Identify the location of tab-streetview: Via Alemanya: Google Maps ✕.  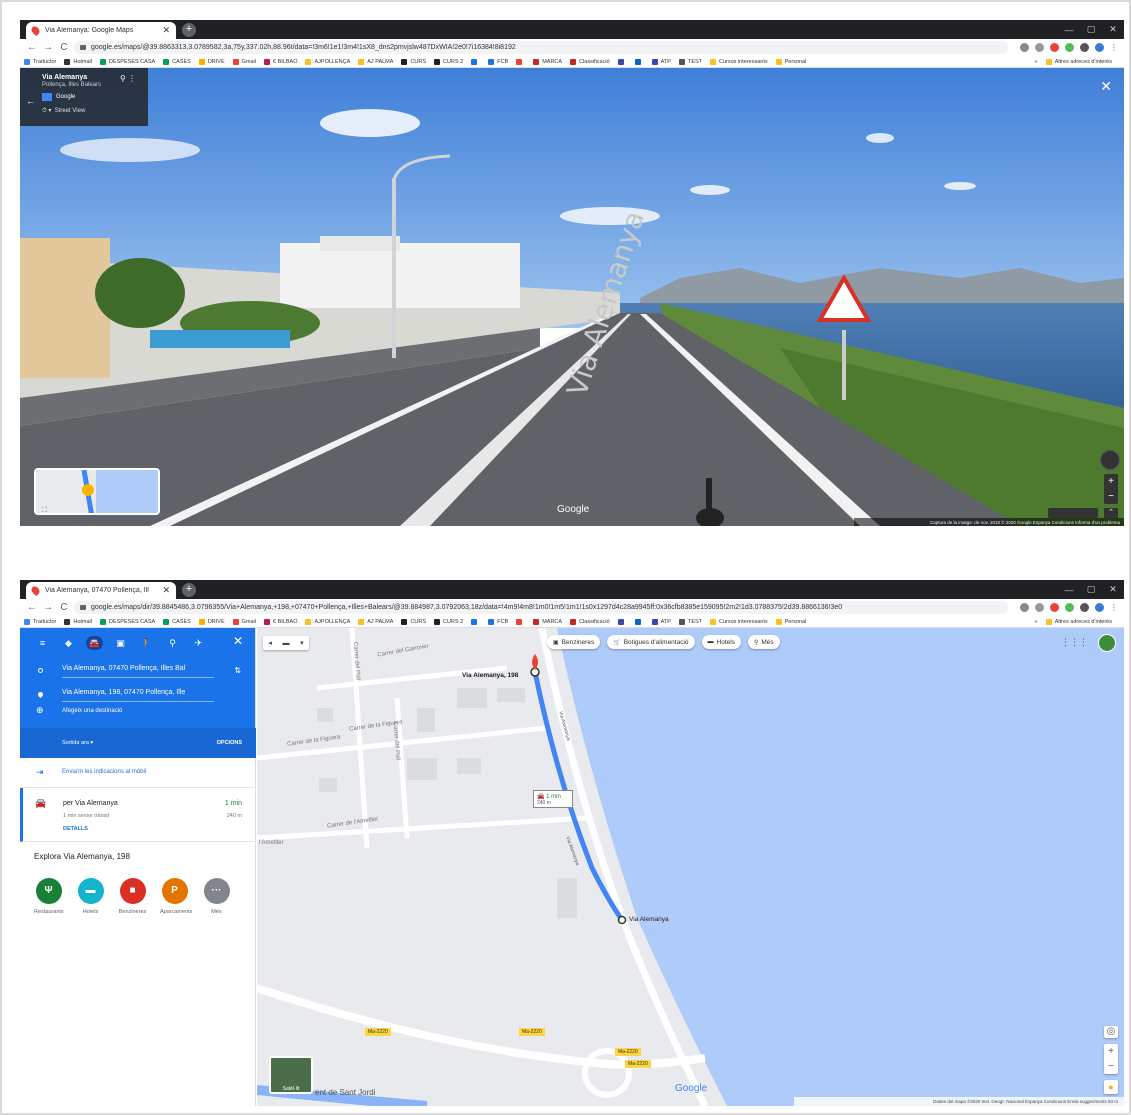
(101, 30).